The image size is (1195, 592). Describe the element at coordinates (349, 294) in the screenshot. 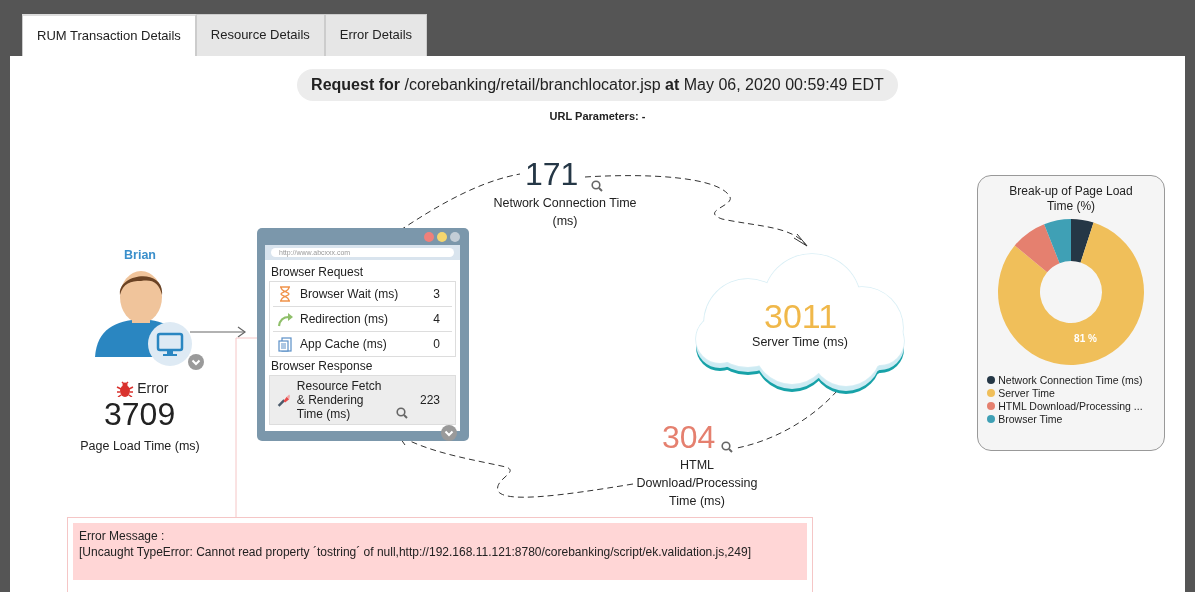

I see `metric-label: Browser Wait (ms)` at that location.